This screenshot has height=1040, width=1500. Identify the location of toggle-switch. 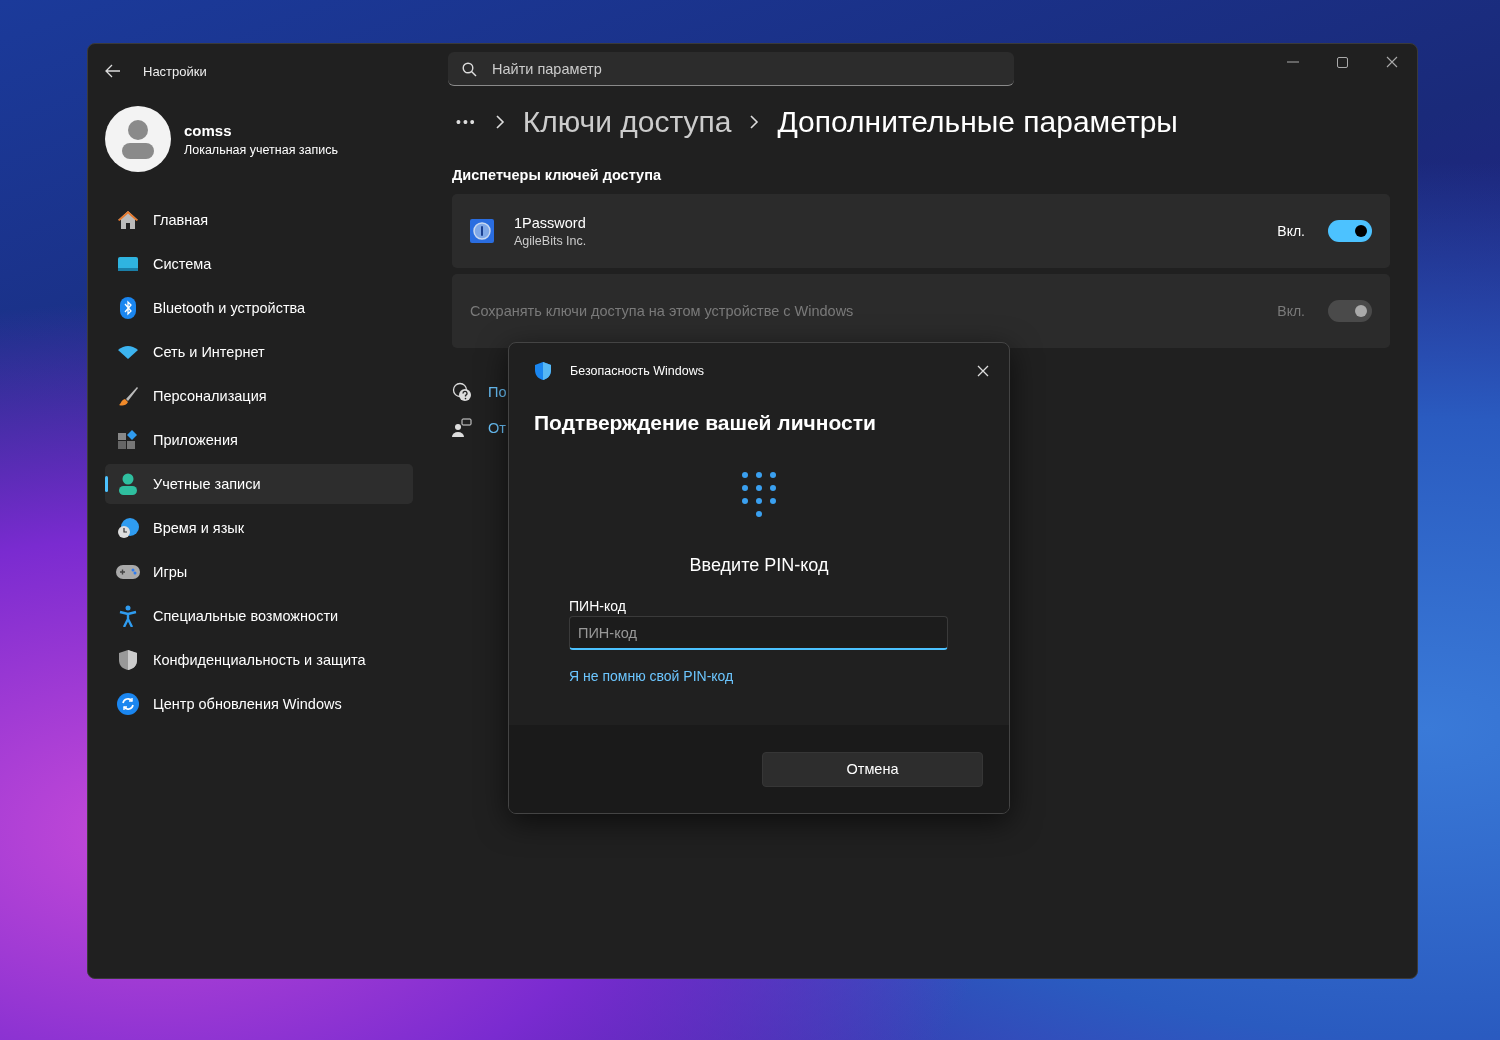
(1350, 231).